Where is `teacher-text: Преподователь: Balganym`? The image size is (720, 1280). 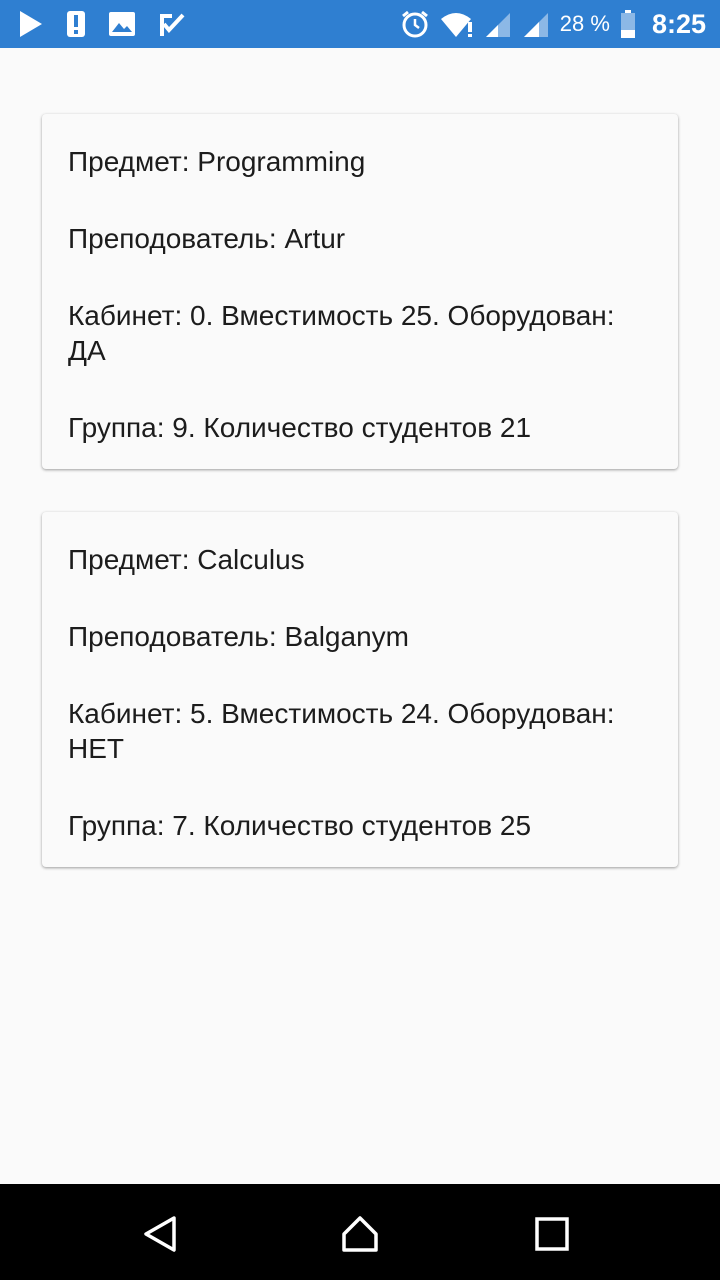
teacher-text: Преподователь: Balganym is located at coordinates (238, 636).